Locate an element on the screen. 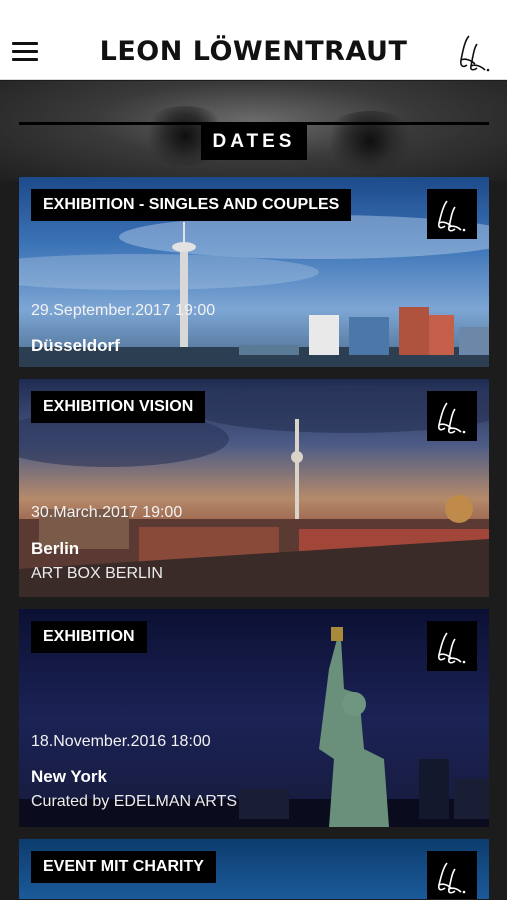 Image resolution: width=507 pixels, height=900 pixels. app-header: LEON LÖWENTRAUT is located at coordinates (253, 40).